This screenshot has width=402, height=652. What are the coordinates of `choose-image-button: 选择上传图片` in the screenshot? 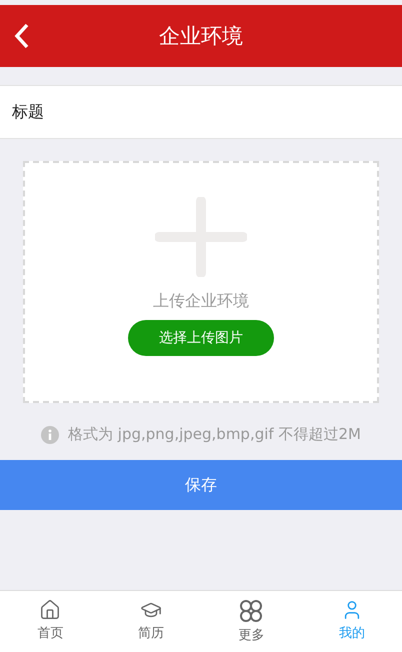 It's located at (201, 338).